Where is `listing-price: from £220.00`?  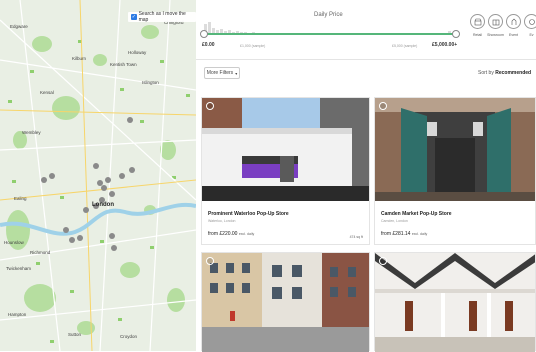
listing-price: from £220.00 is located at coordinates (223, 234).